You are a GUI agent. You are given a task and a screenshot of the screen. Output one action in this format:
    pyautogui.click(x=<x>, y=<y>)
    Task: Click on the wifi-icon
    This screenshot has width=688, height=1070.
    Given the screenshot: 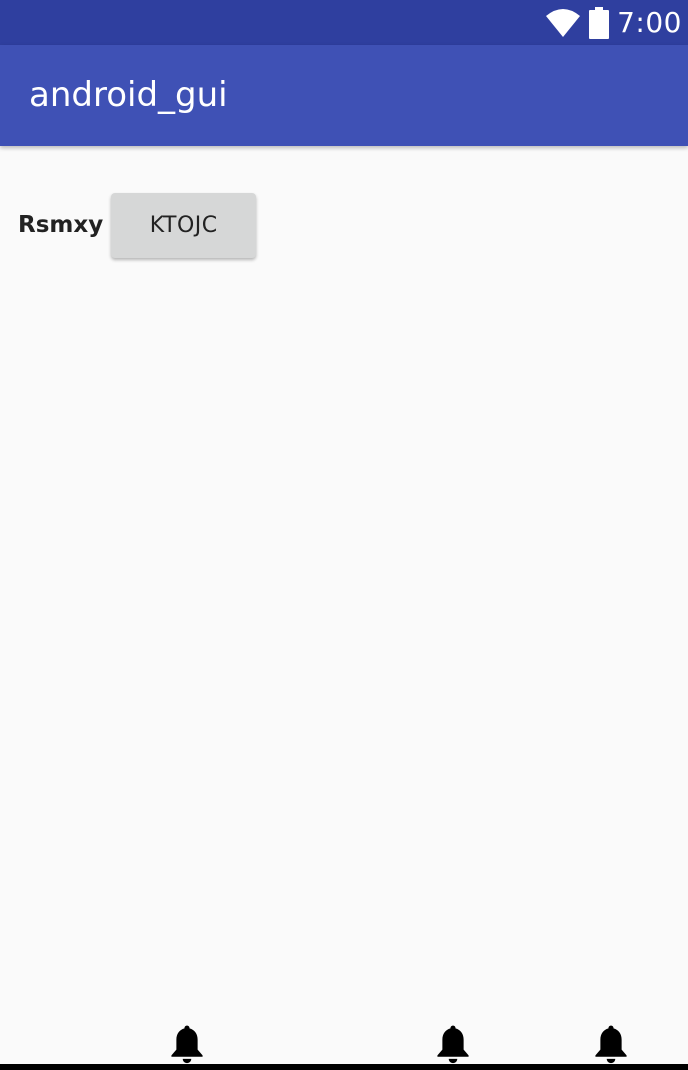 What is the action you would take?
    pyautogui.click(x=563, y=22)
    